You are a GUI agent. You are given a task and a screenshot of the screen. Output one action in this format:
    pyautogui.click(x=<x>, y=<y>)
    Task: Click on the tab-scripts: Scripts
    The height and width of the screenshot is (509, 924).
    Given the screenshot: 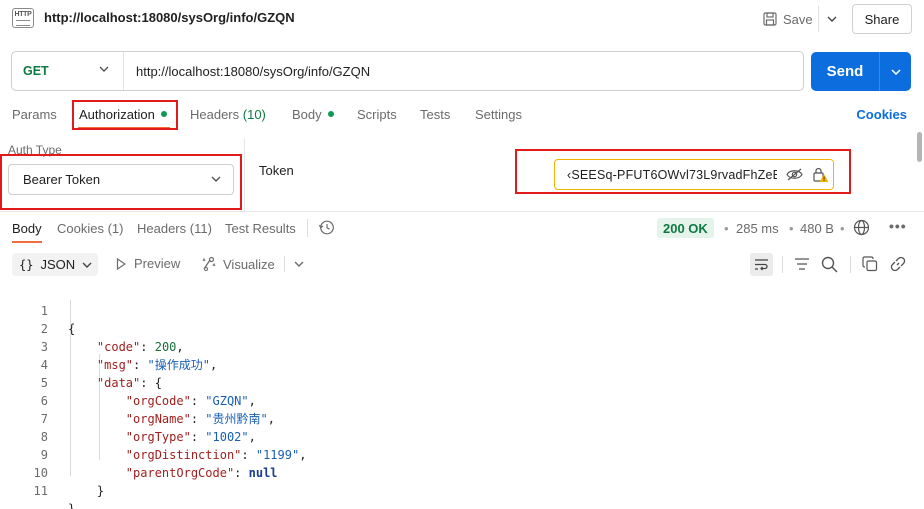 What is the action you would take?
    pyautogui.click(x=377, y=114)
    